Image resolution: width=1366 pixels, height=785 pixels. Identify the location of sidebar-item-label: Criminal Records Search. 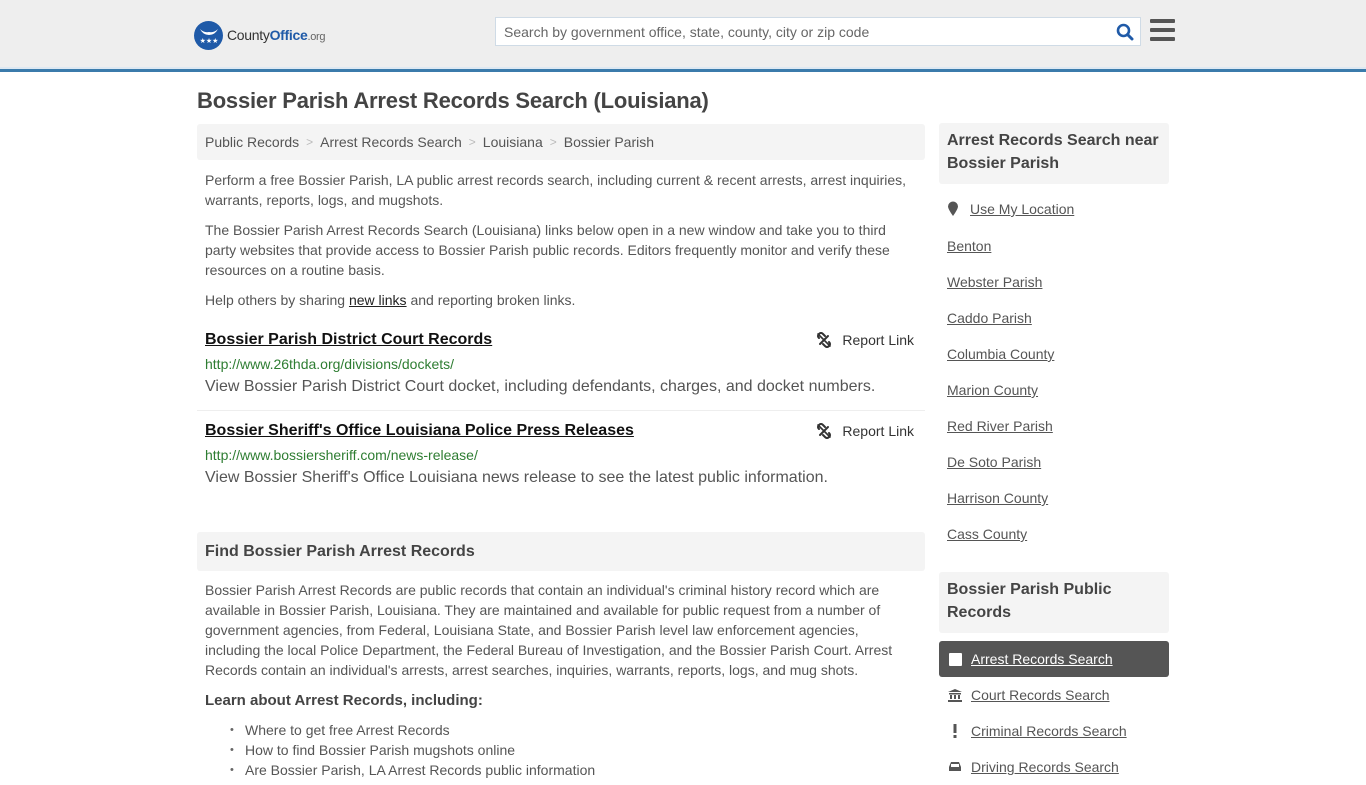
(1049, 731).